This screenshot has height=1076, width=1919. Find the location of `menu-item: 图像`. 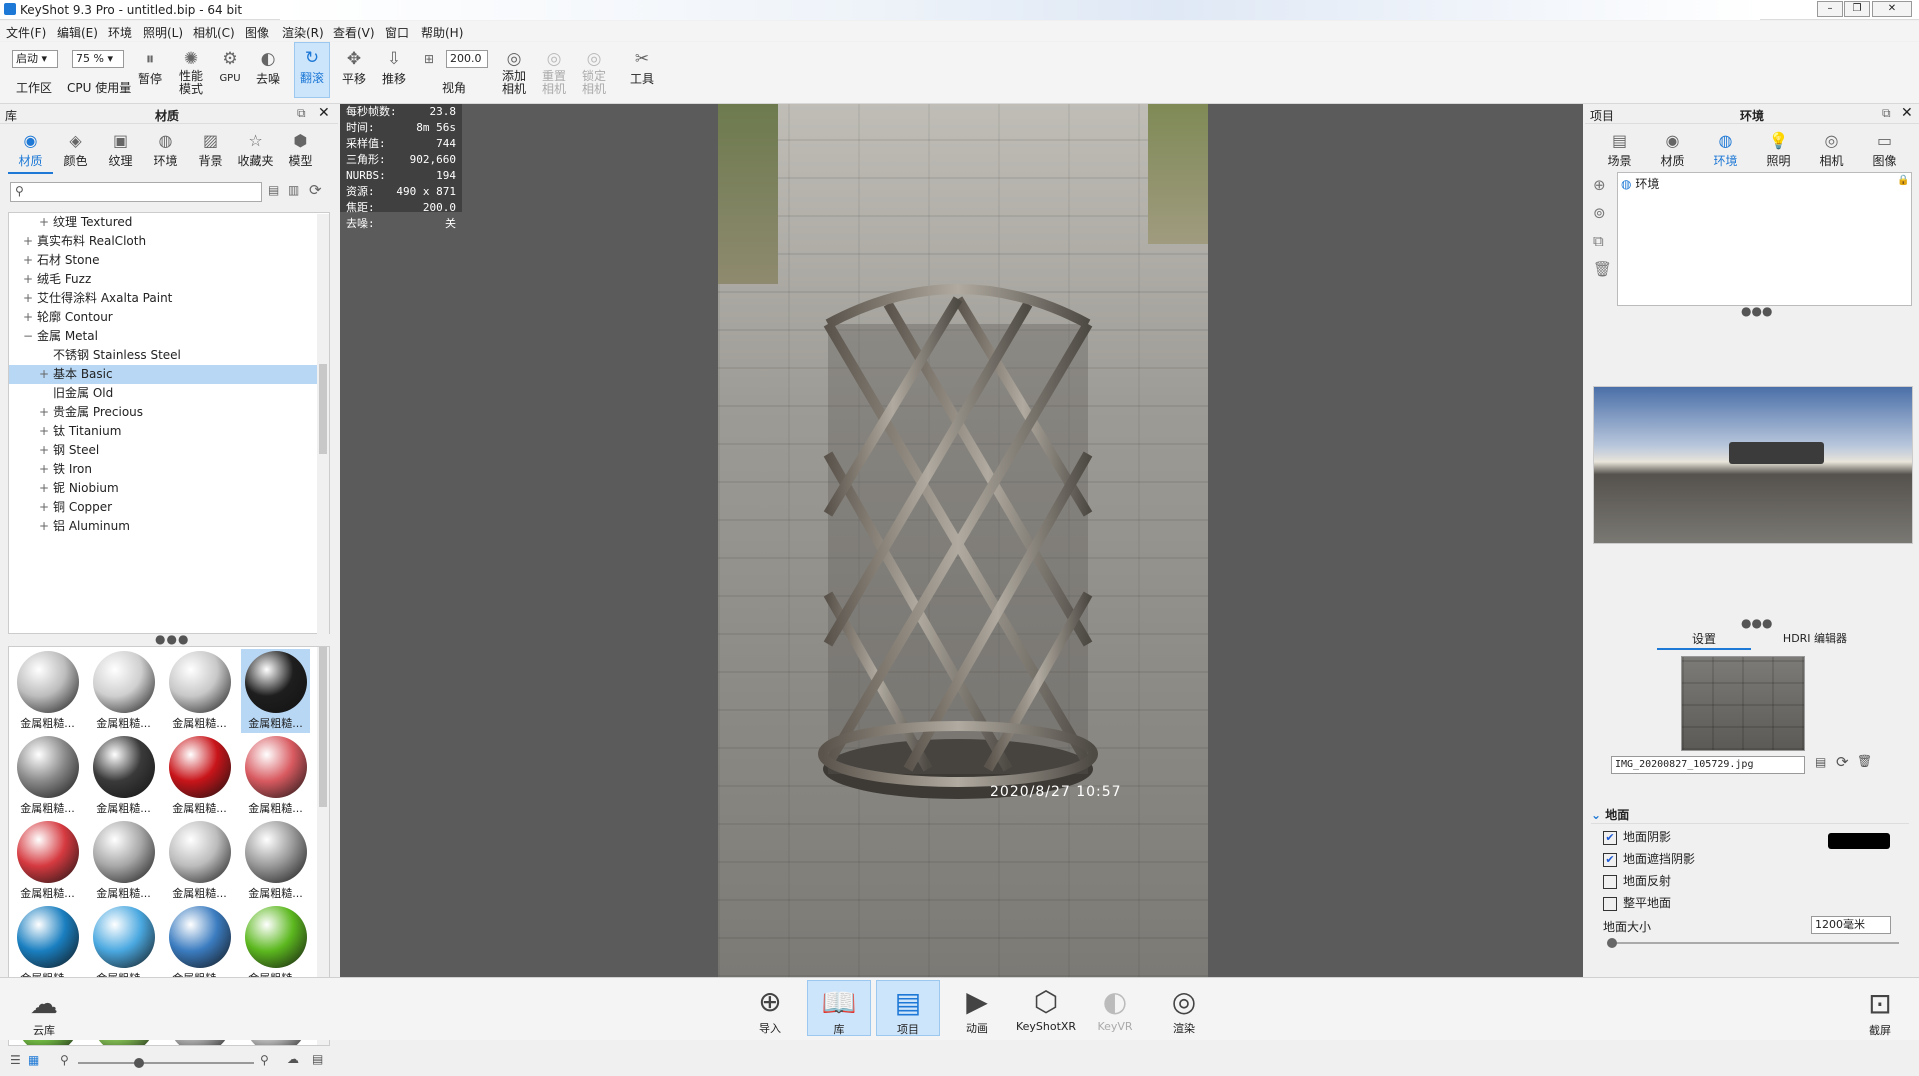

menu-item: 图像 is located at coordinates (257, 32).